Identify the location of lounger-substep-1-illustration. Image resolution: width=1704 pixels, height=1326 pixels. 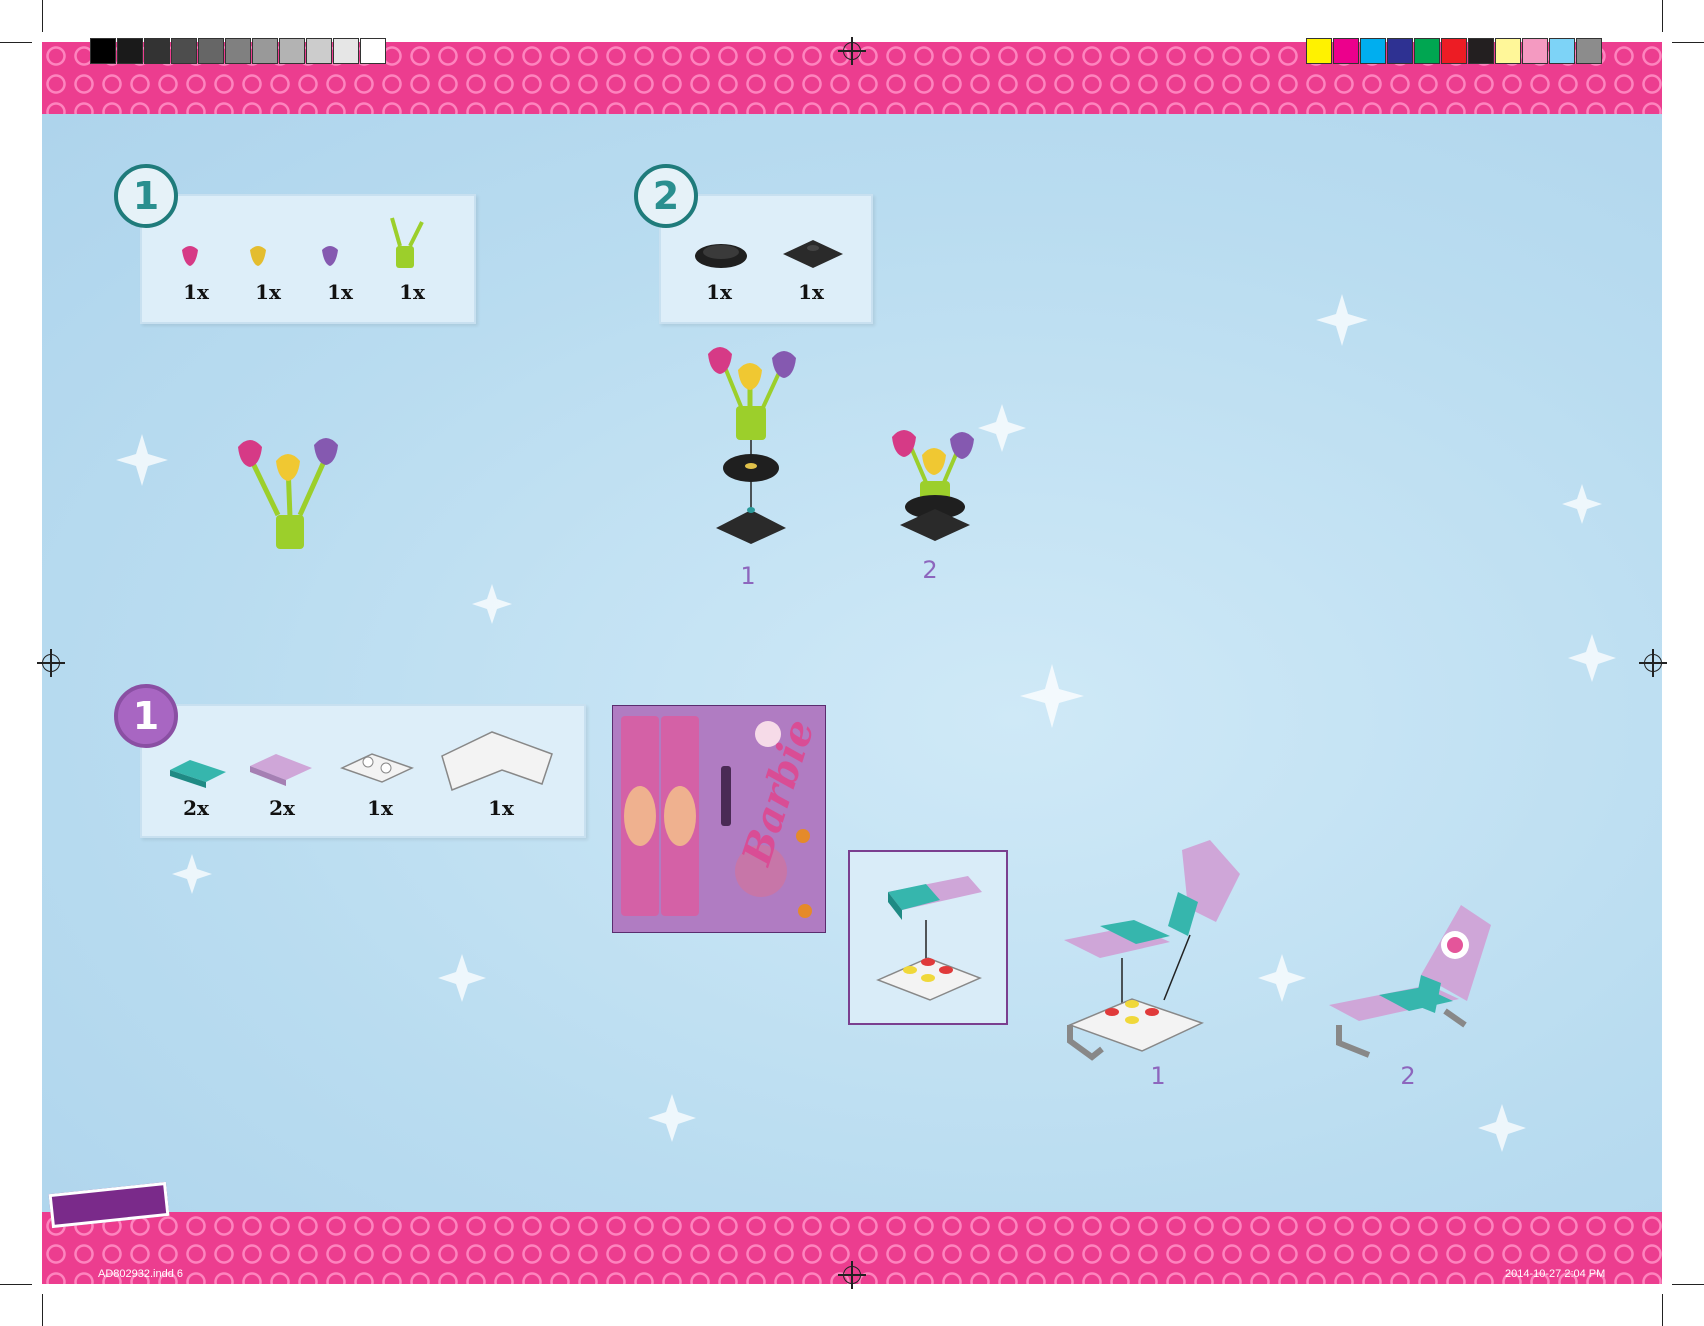
(1152, 950).